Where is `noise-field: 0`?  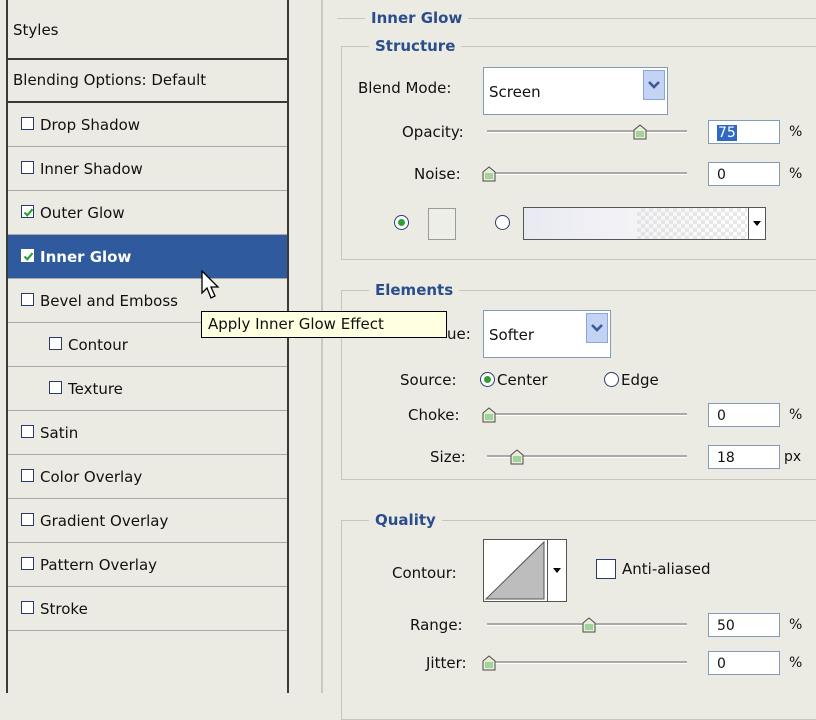
noise-field: 0 is located at coordinates (744, 174).